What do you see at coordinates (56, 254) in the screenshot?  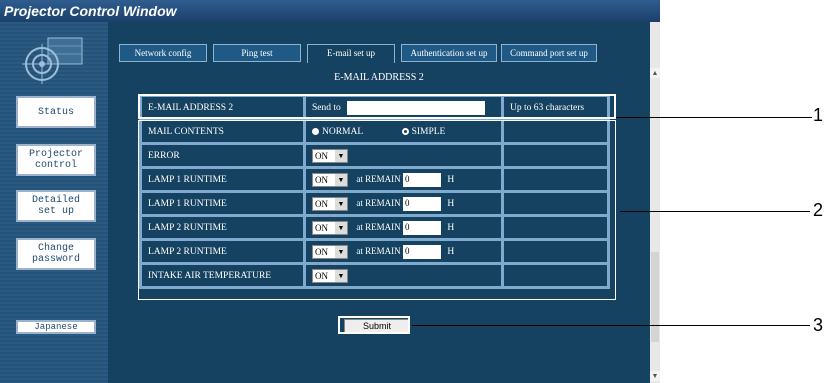 I see `change-password-button: Change password` at bounding box center [56, 254].